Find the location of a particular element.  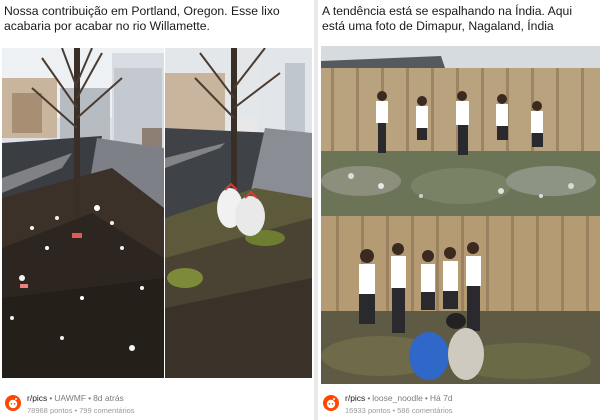

post-comments-link: 799 comentários is located at coordinates (106, 410).